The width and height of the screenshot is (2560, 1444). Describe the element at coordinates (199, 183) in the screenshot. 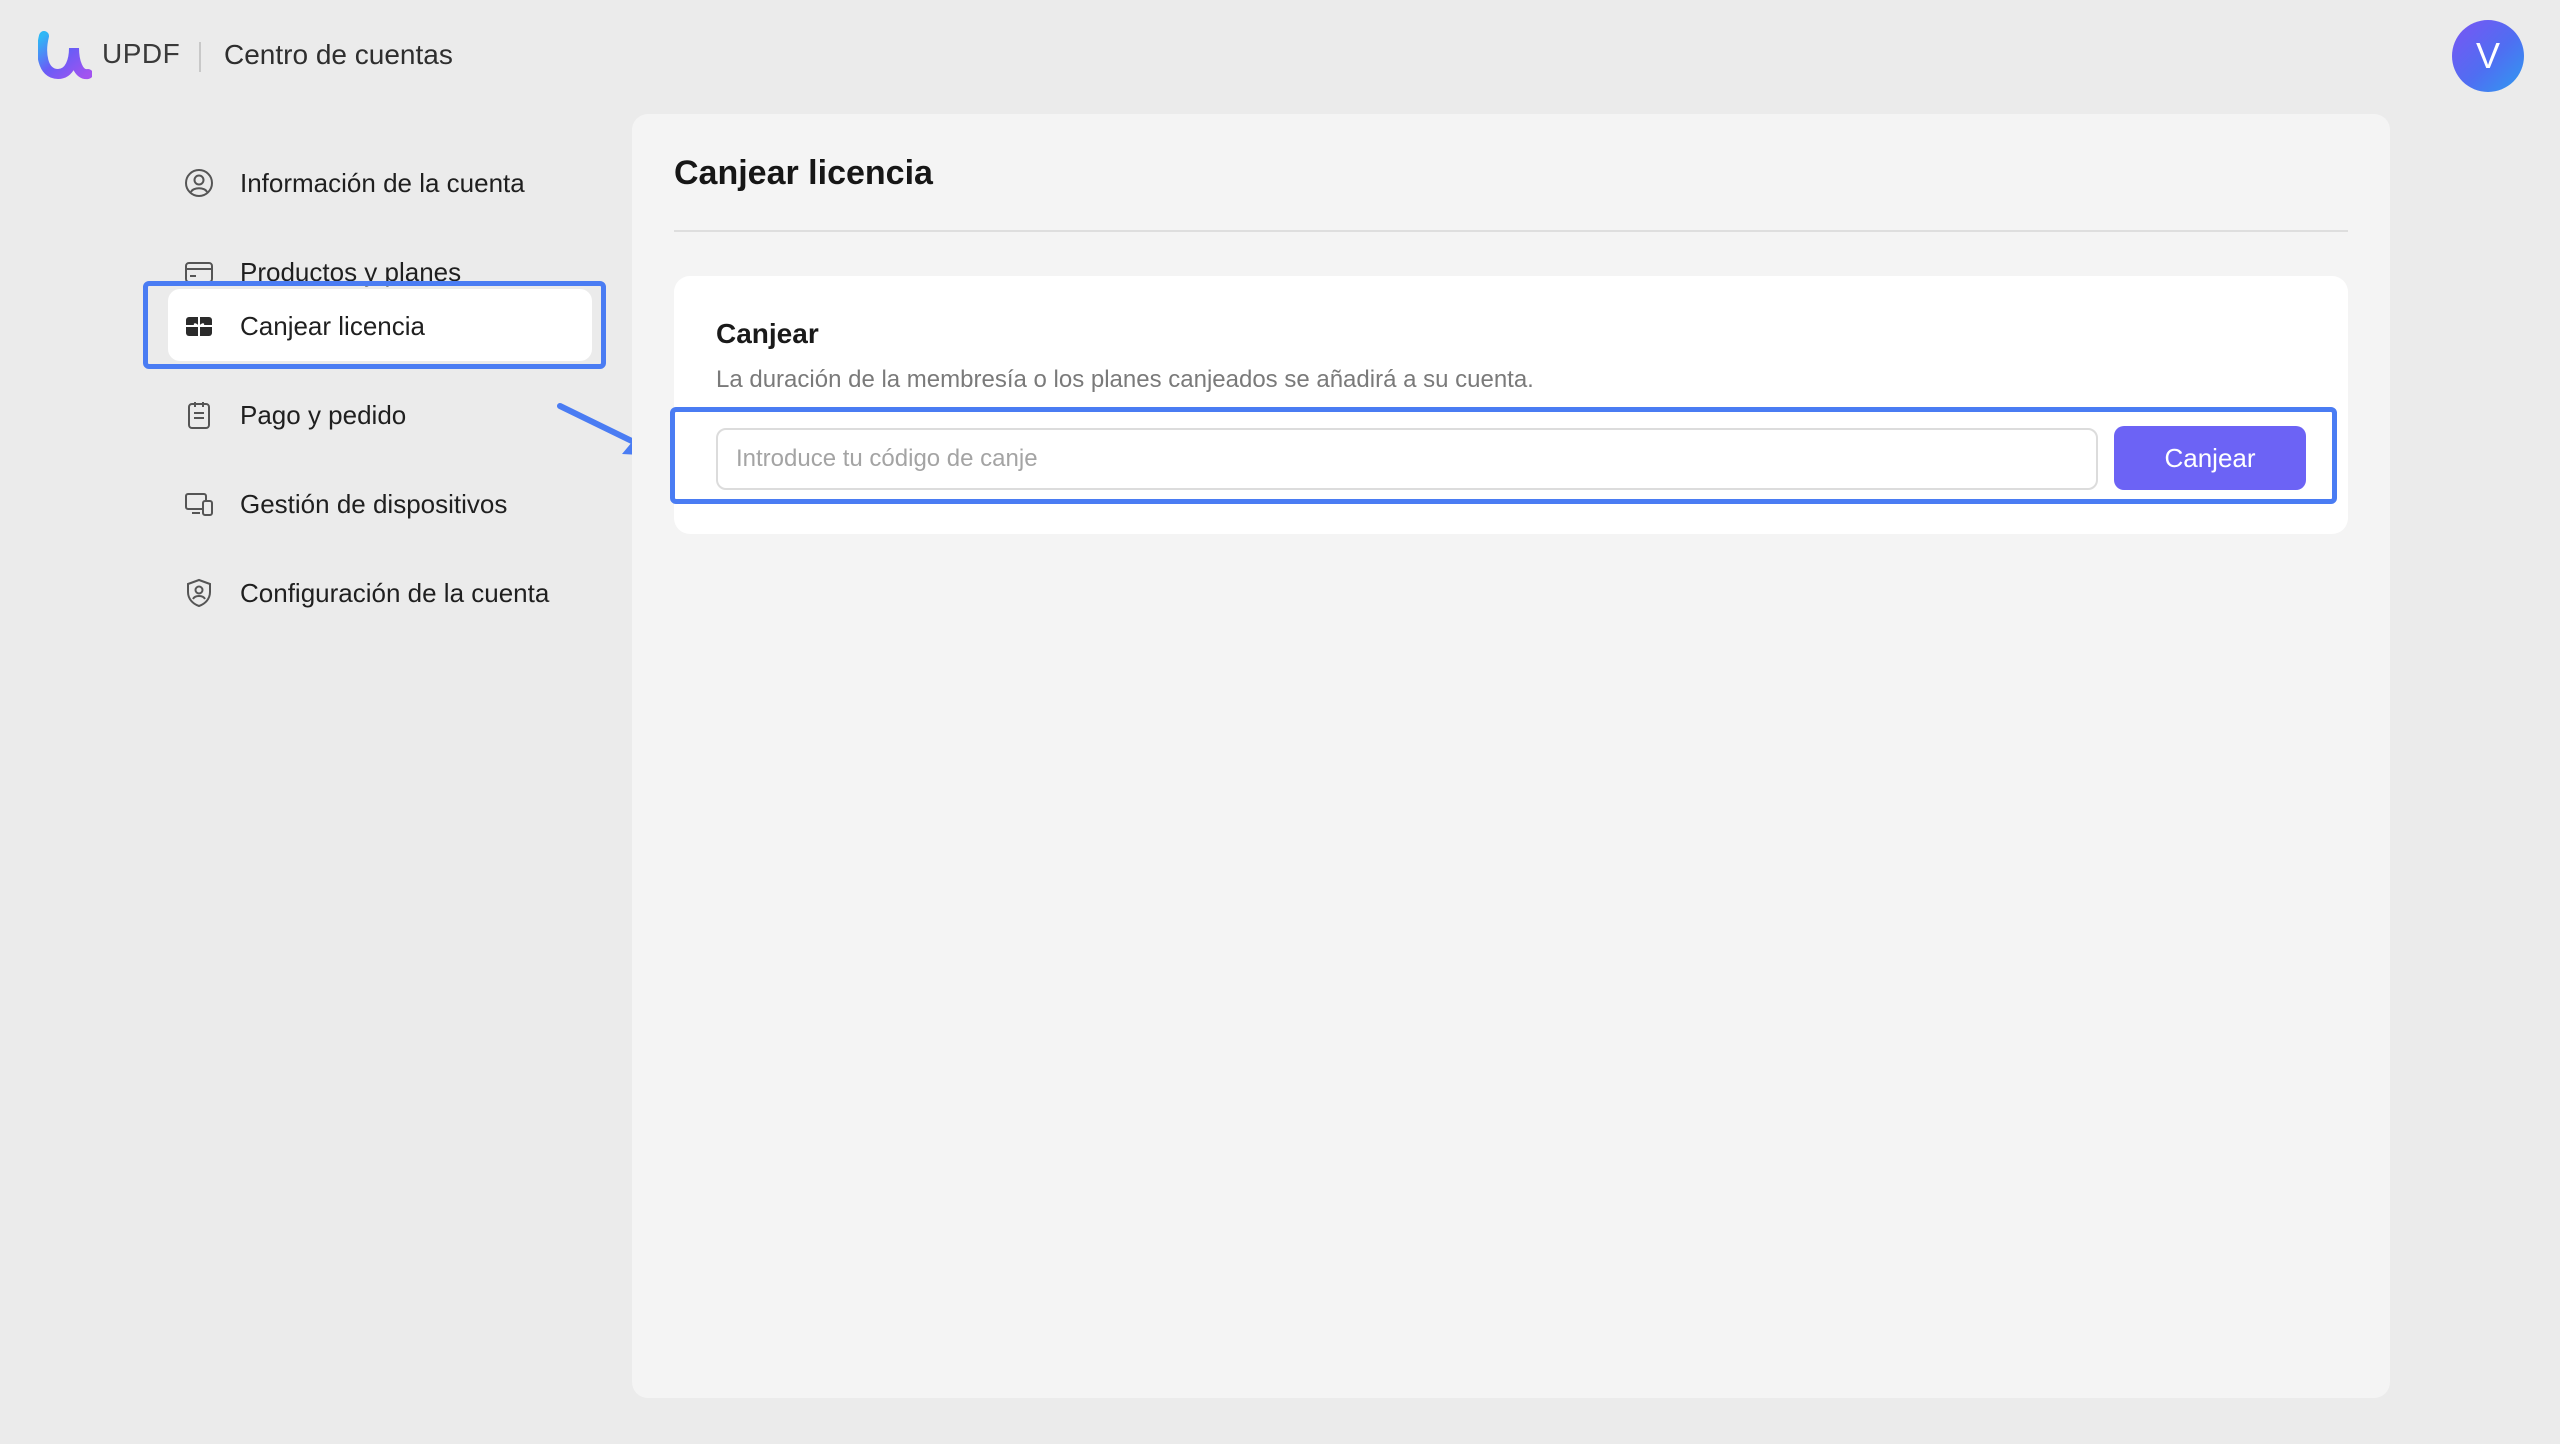

I see `user-circle-icon` at that location.